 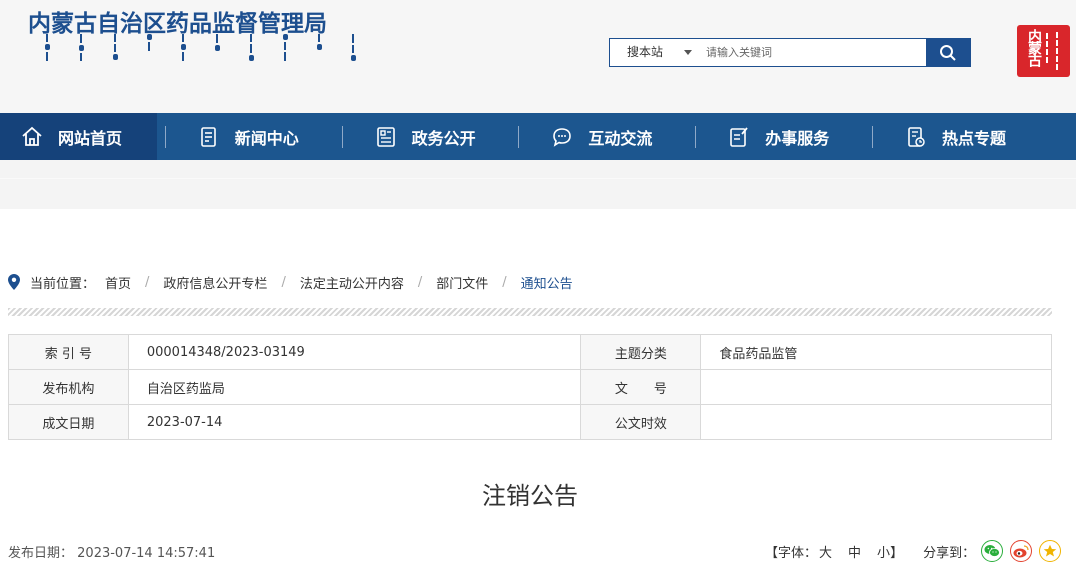 I want to click on nav-item-services: 办事服务, so click(x=775, y=136).